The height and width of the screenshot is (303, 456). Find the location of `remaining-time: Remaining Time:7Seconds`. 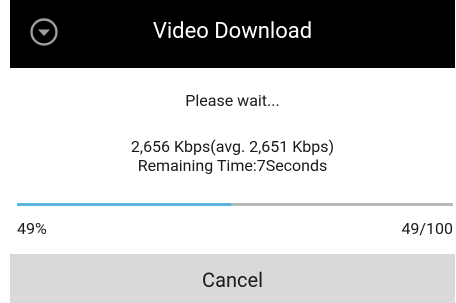

remaining-time: Remaining Time:7Seconds is located at coordinates (232, 165).